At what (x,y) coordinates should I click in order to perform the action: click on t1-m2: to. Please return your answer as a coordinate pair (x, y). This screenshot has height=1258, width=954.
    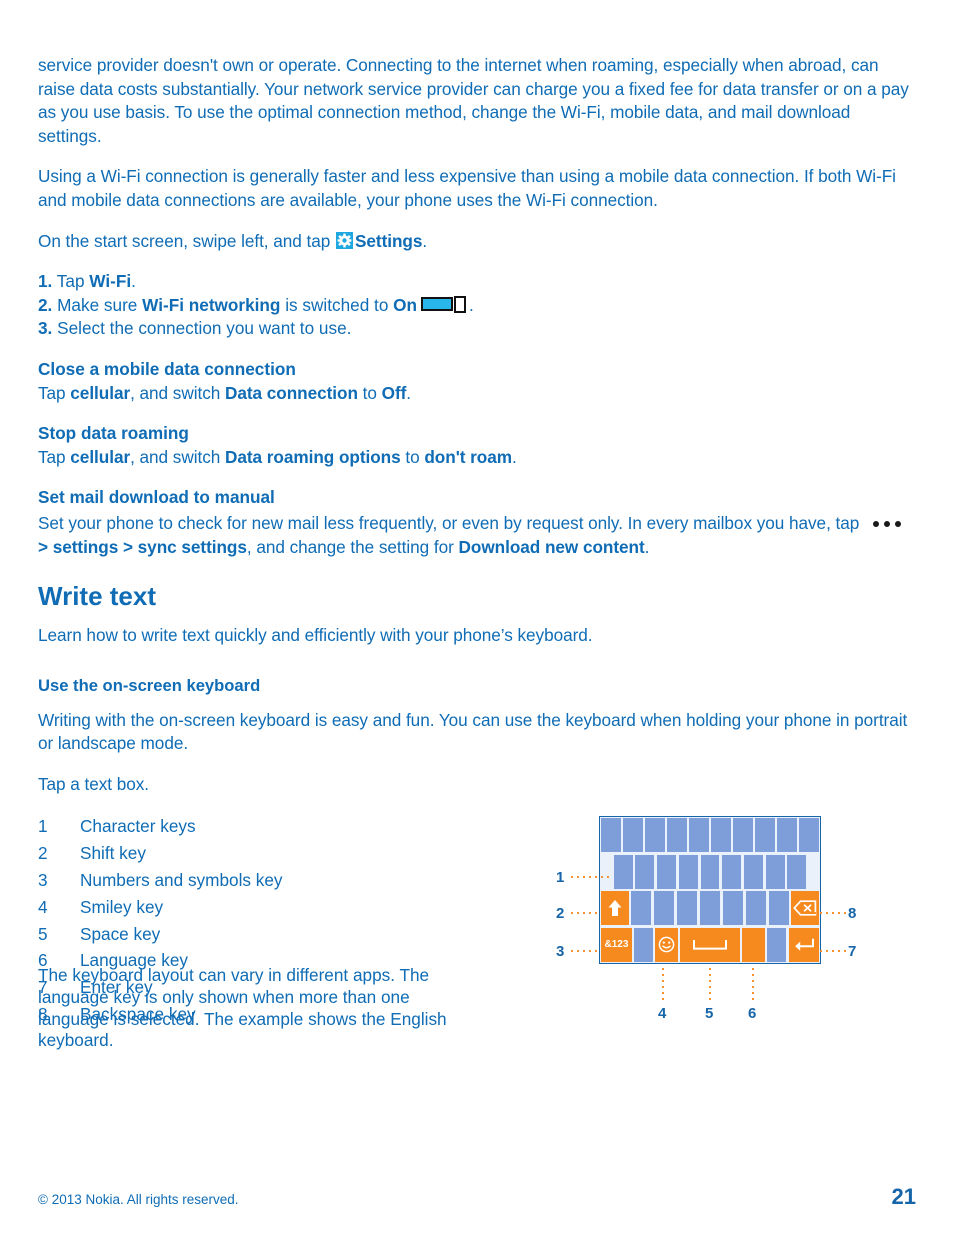
    Looking at the image, I should click on (412, 456).